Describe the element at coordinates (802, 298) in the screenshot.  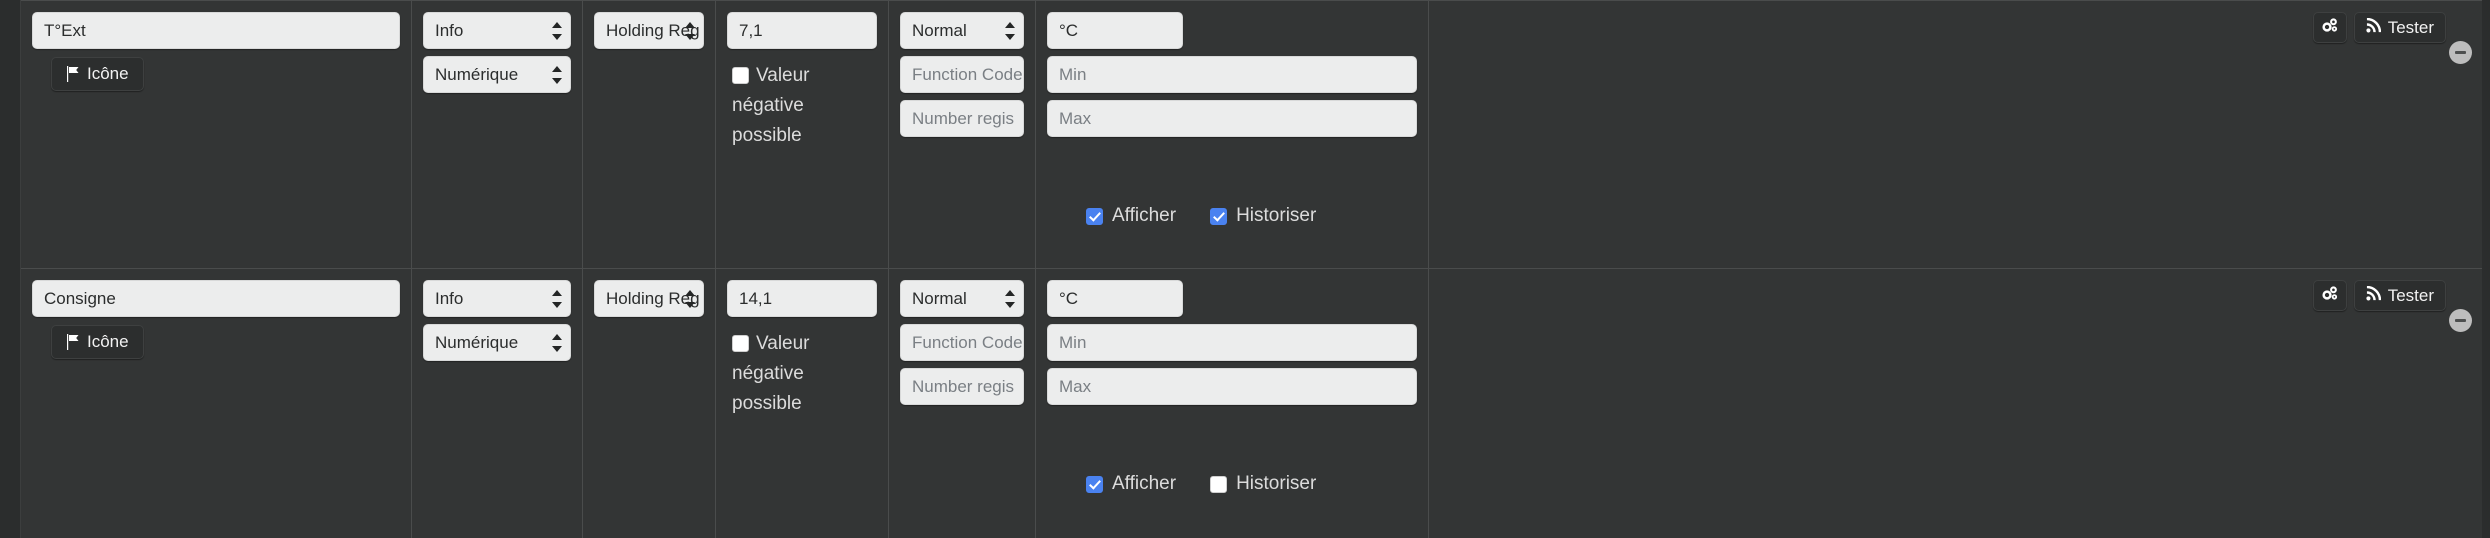
I see `command-value-input: 14,1` at that location.